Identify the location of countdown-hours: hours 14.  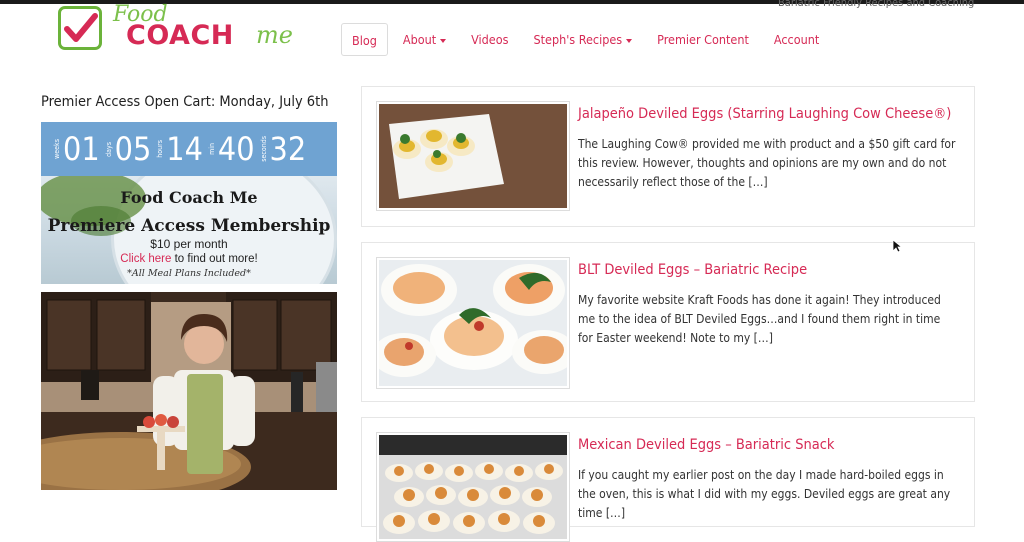
(179, 149).